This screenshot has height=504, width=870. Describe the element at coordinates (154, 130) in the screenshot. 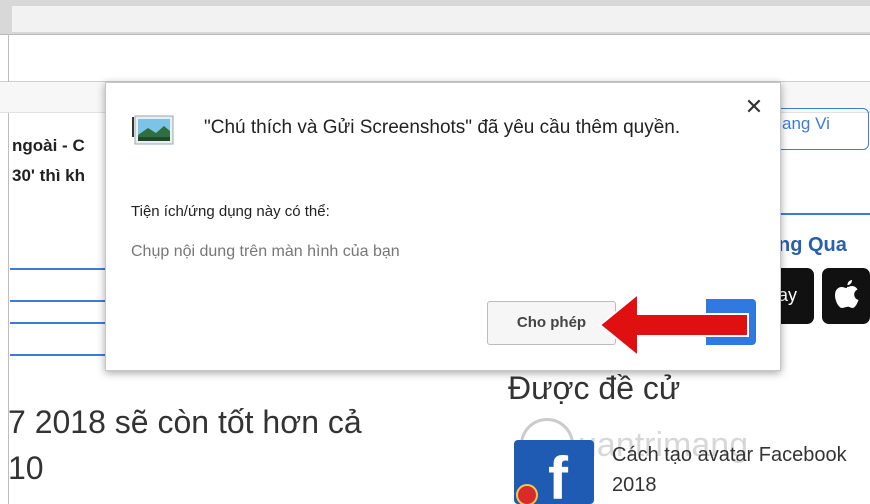

I see `screenshot-extension-icon` at that location.